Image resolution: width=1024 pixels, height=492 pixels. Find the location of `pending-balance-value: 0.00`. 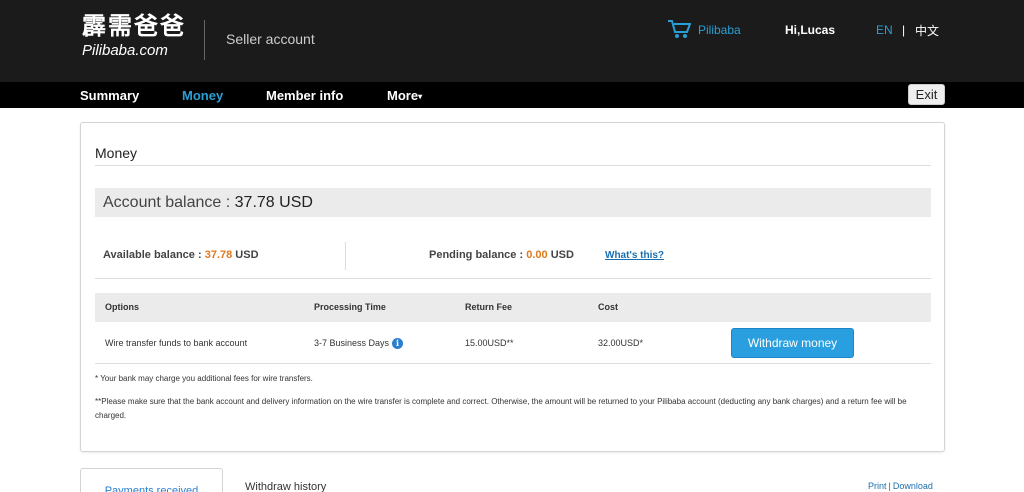

pending-balance-value: 0.00 is located at coordinates (537, 255).